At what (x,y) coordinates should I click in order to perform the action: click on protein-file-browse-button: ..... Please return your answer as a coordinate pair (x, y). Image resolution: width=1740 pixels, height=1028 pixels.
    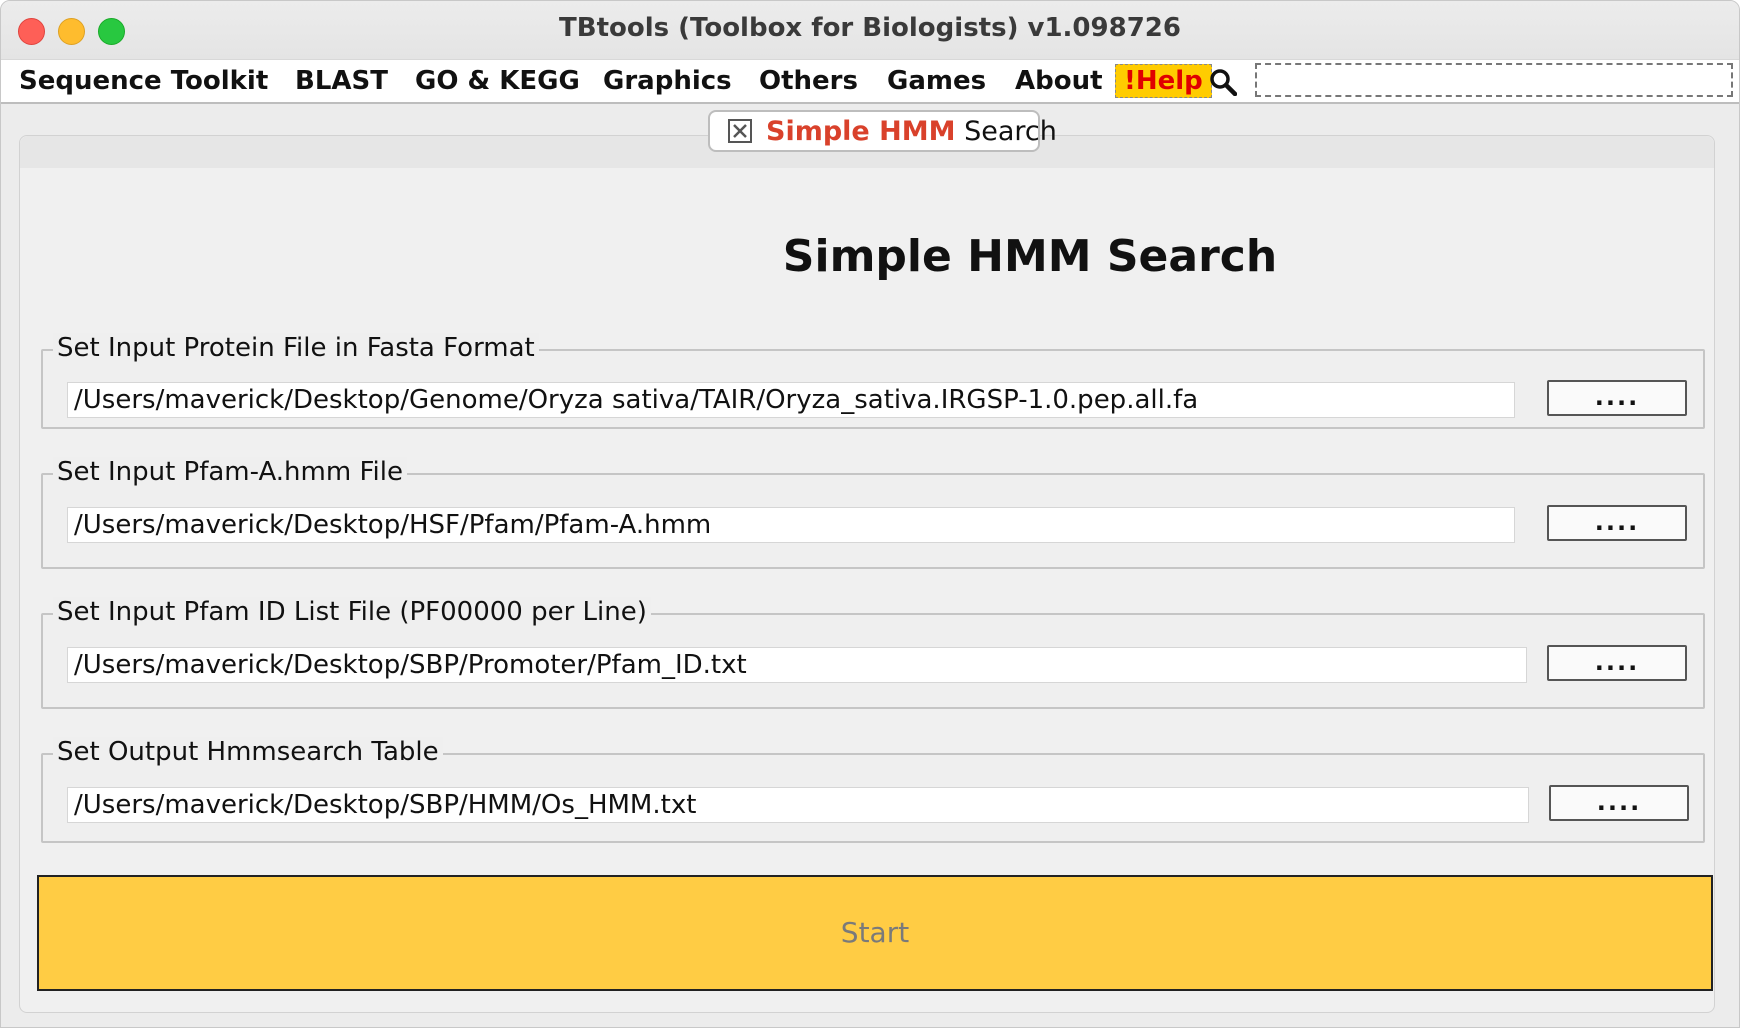
    Looking at the image, I should click on (1617, 398).